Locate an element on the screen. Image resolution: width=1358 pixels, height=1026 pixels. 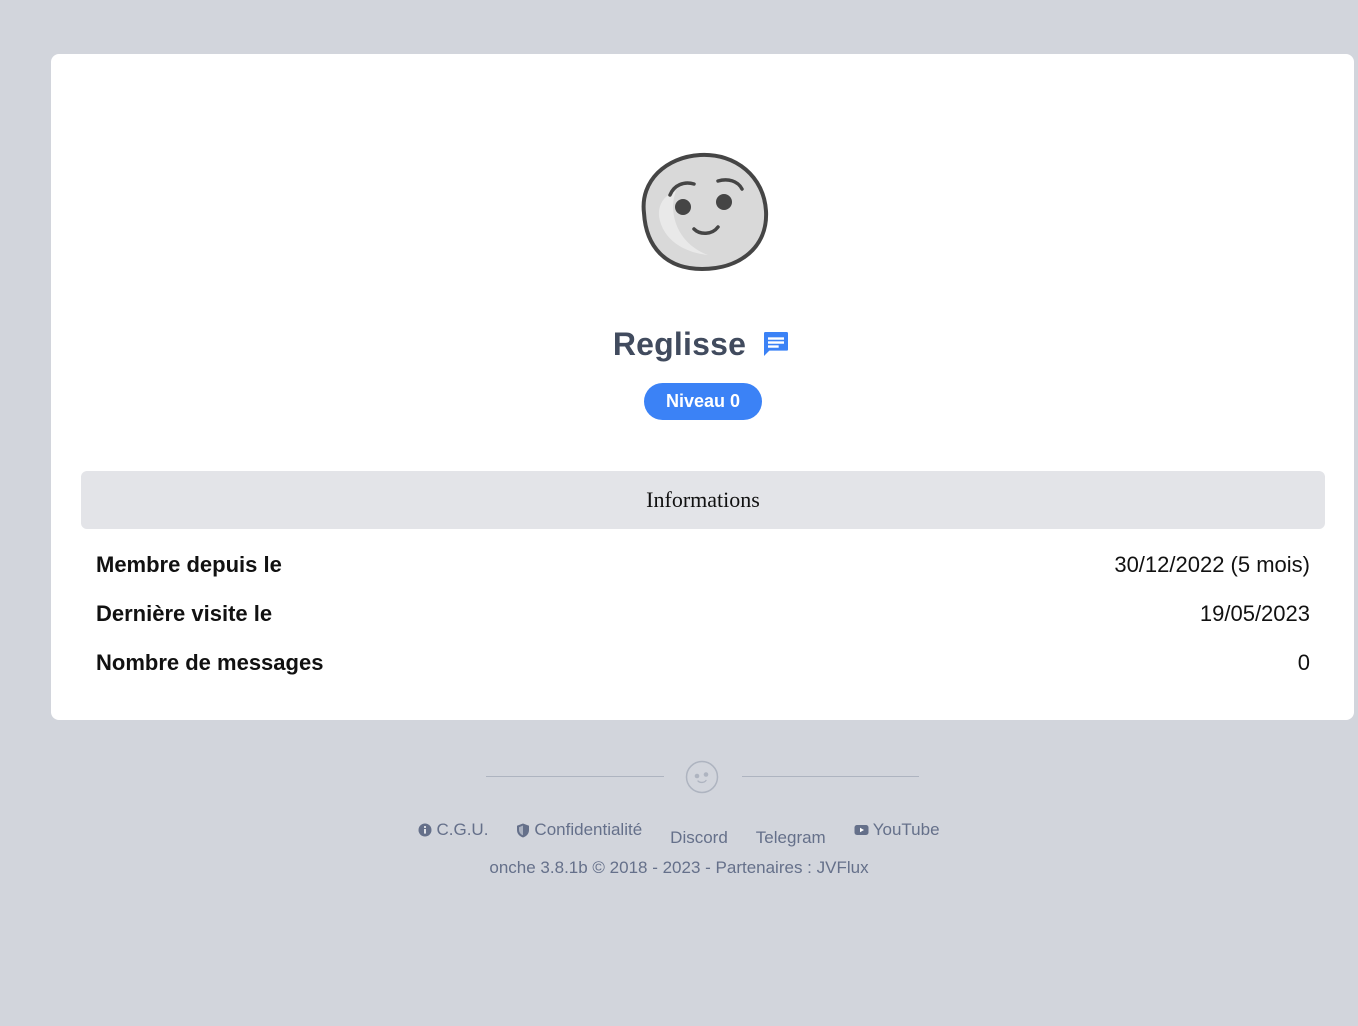
footer-link-privacy: Confidentialité is located at coordinates (579, 830).